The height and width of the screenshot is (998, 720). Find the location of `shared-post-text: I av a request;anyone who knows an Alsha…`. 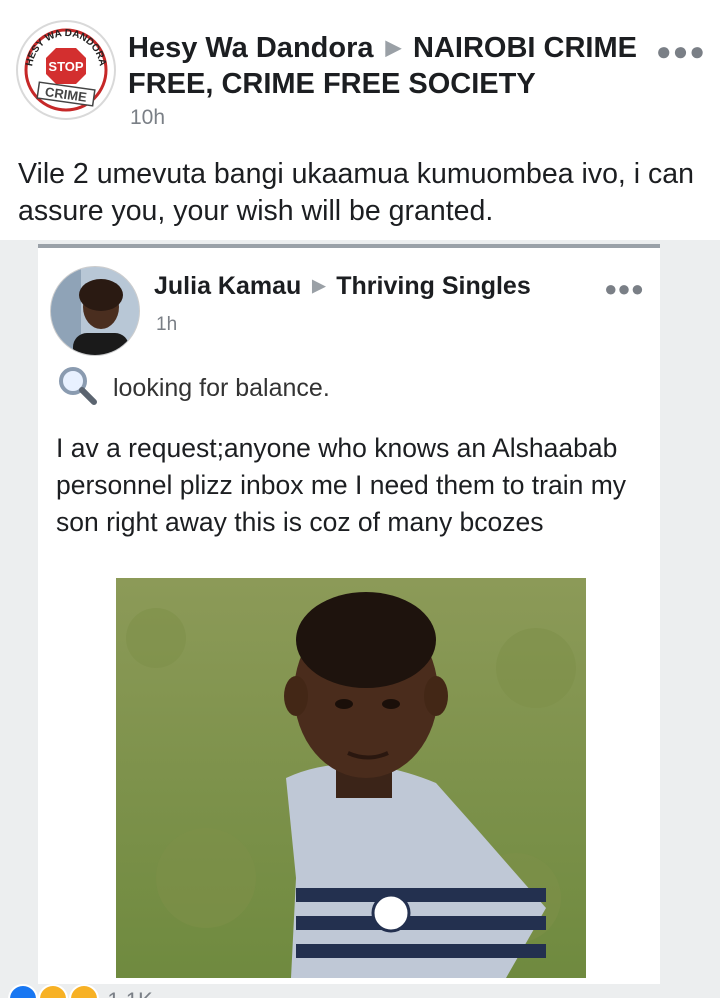

shared-post-text: I av a request;anyone who knows an Alsha… is located at coordinates (341, 485).